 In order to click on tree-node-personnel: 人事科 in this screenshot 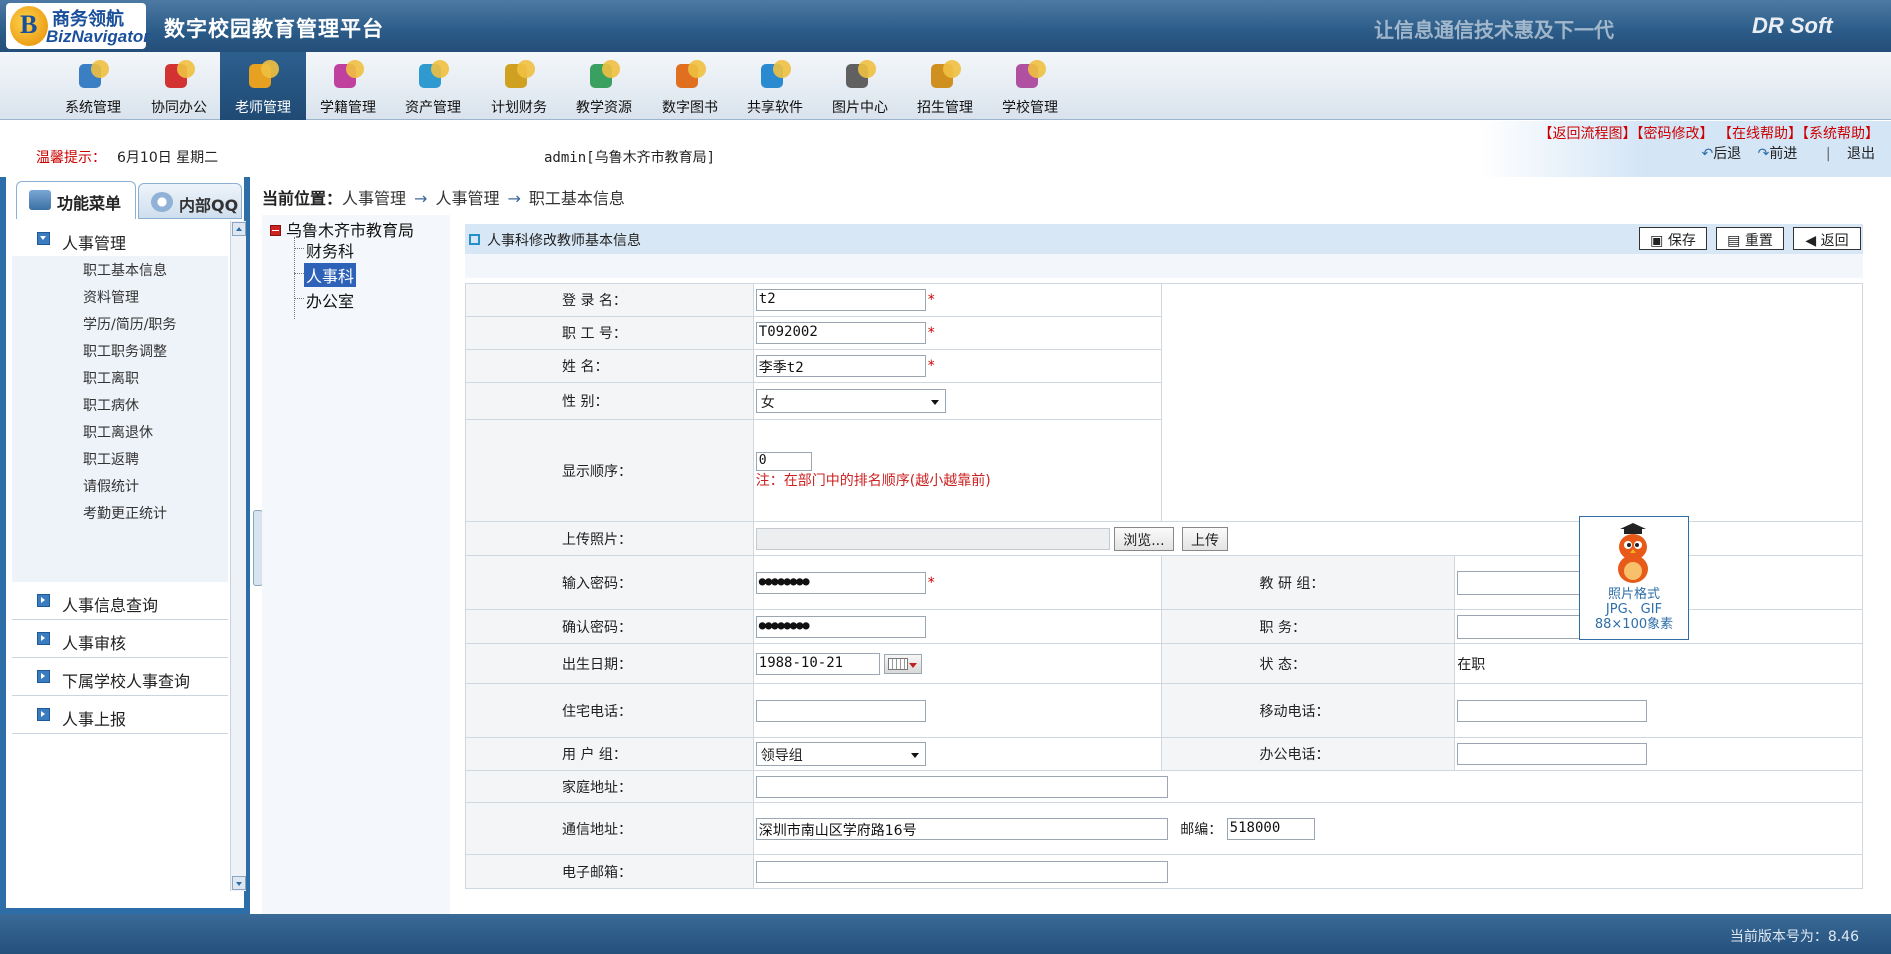, I will do `click(330, 275)`.